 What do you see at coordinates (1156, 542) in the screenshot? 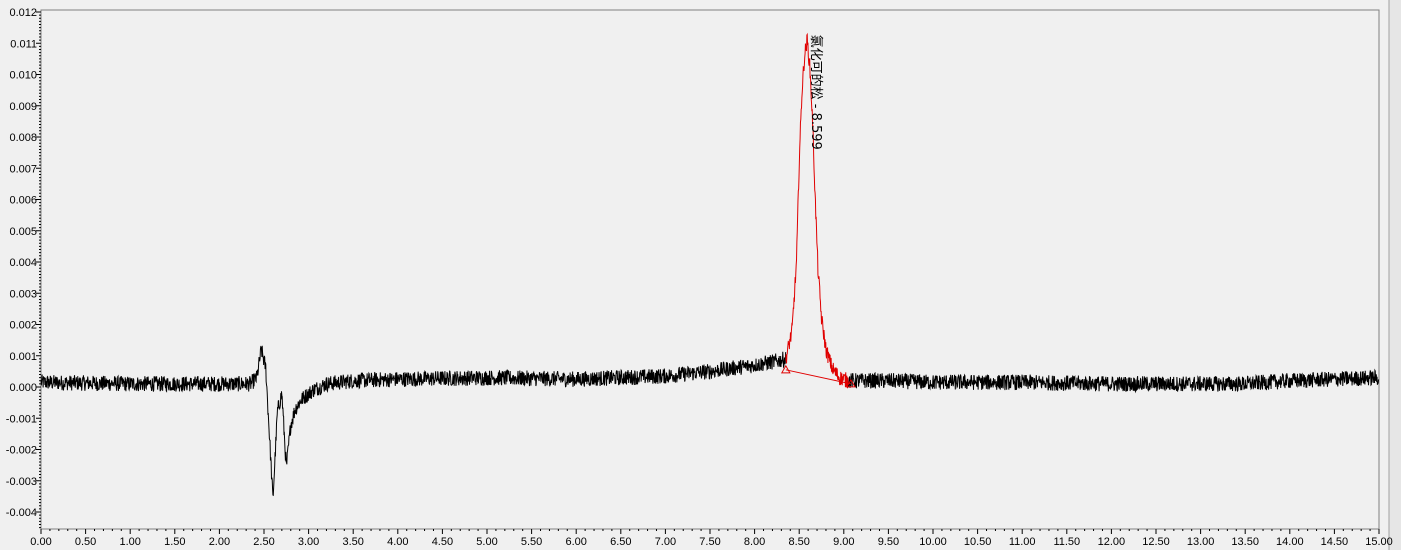
I see `x-tick-label: 12.50` at bounding box center [1156, 542].